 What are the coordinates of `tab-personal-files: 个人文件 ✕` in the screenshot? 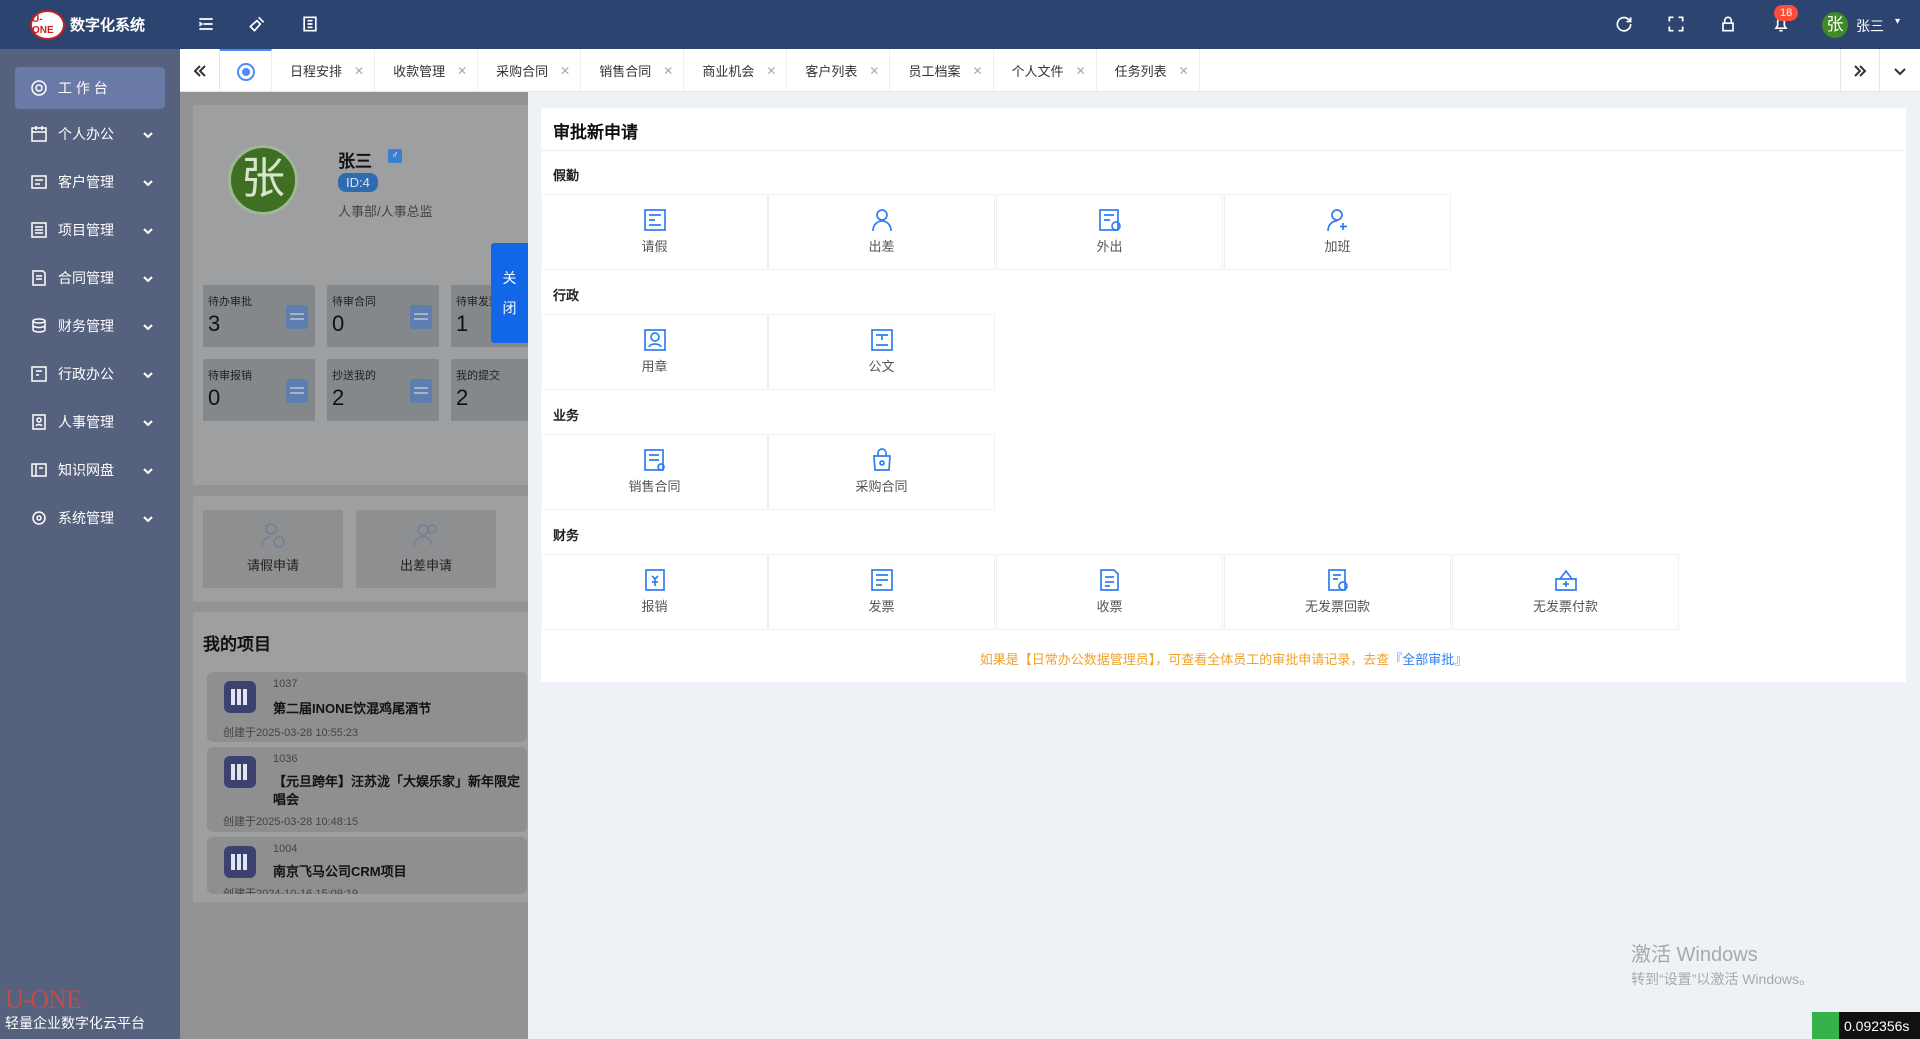 It's located at (1045, 70).